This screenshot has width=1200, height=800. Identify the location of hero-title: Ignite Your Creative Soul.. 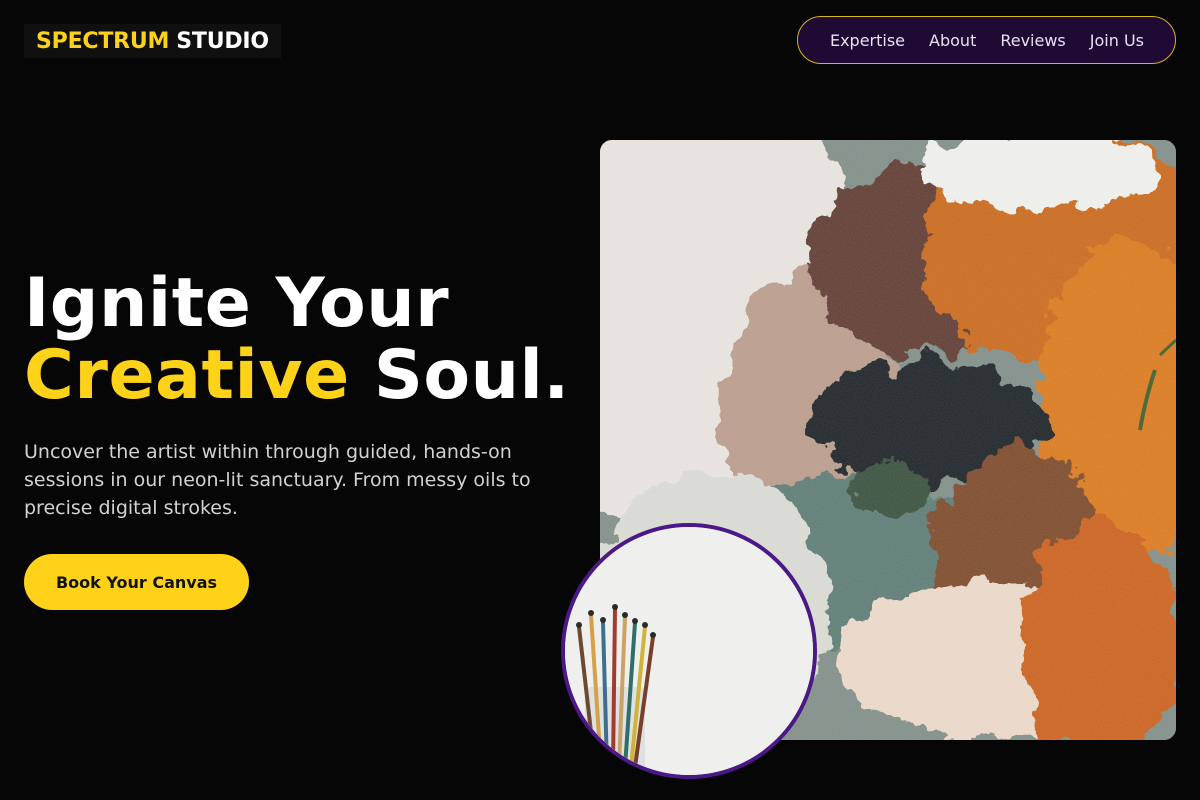
(297, 340).